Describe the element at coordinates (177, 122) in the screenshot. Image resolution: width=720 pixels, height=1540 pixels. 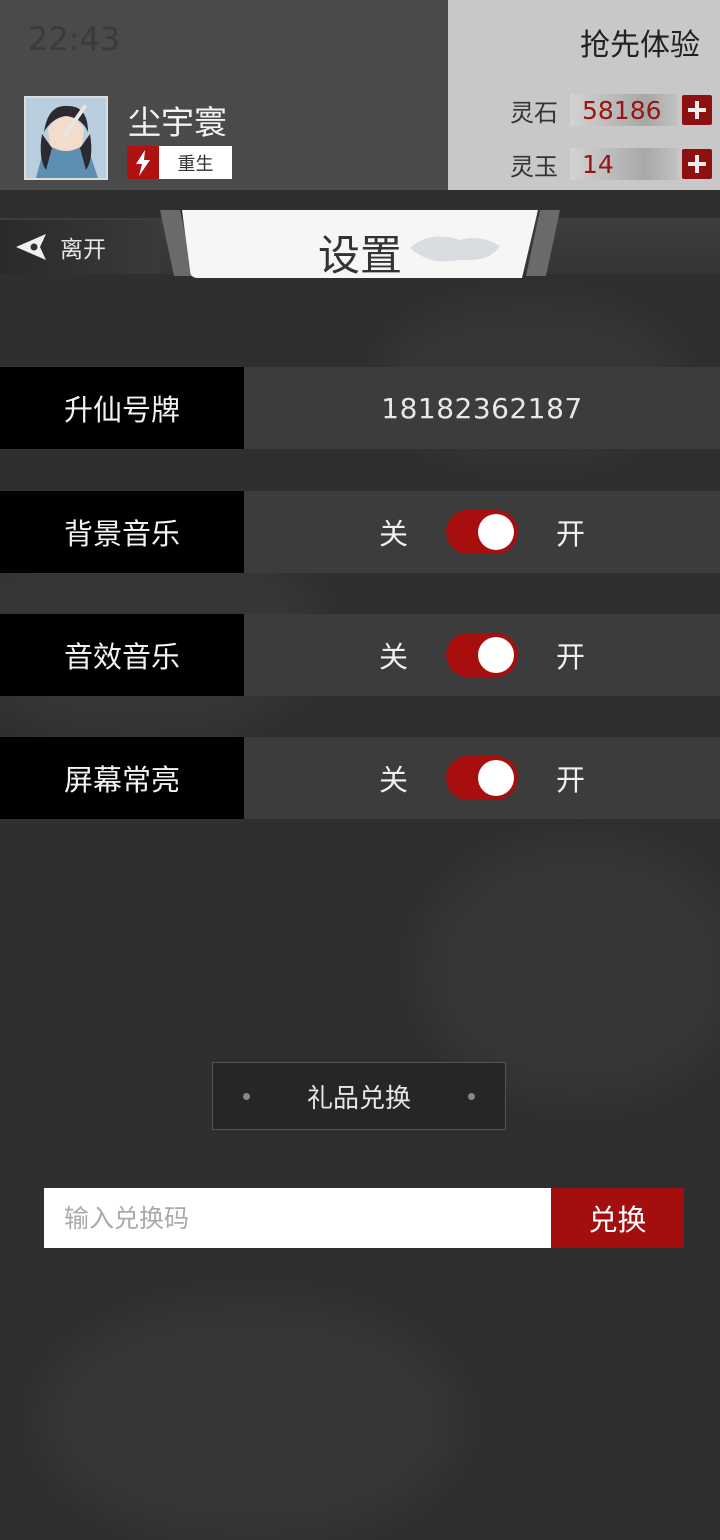
I see `player-name: 尘宇寰` at that location.